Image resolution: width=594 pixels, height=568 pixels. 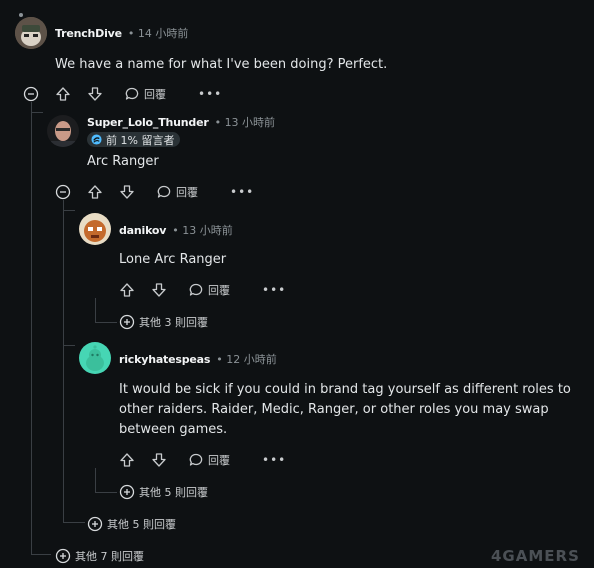 What do you see at coordinates (173, 429) in the screenshot?
I see `comment-body-line: between games.` at bounding box center [173, 429].